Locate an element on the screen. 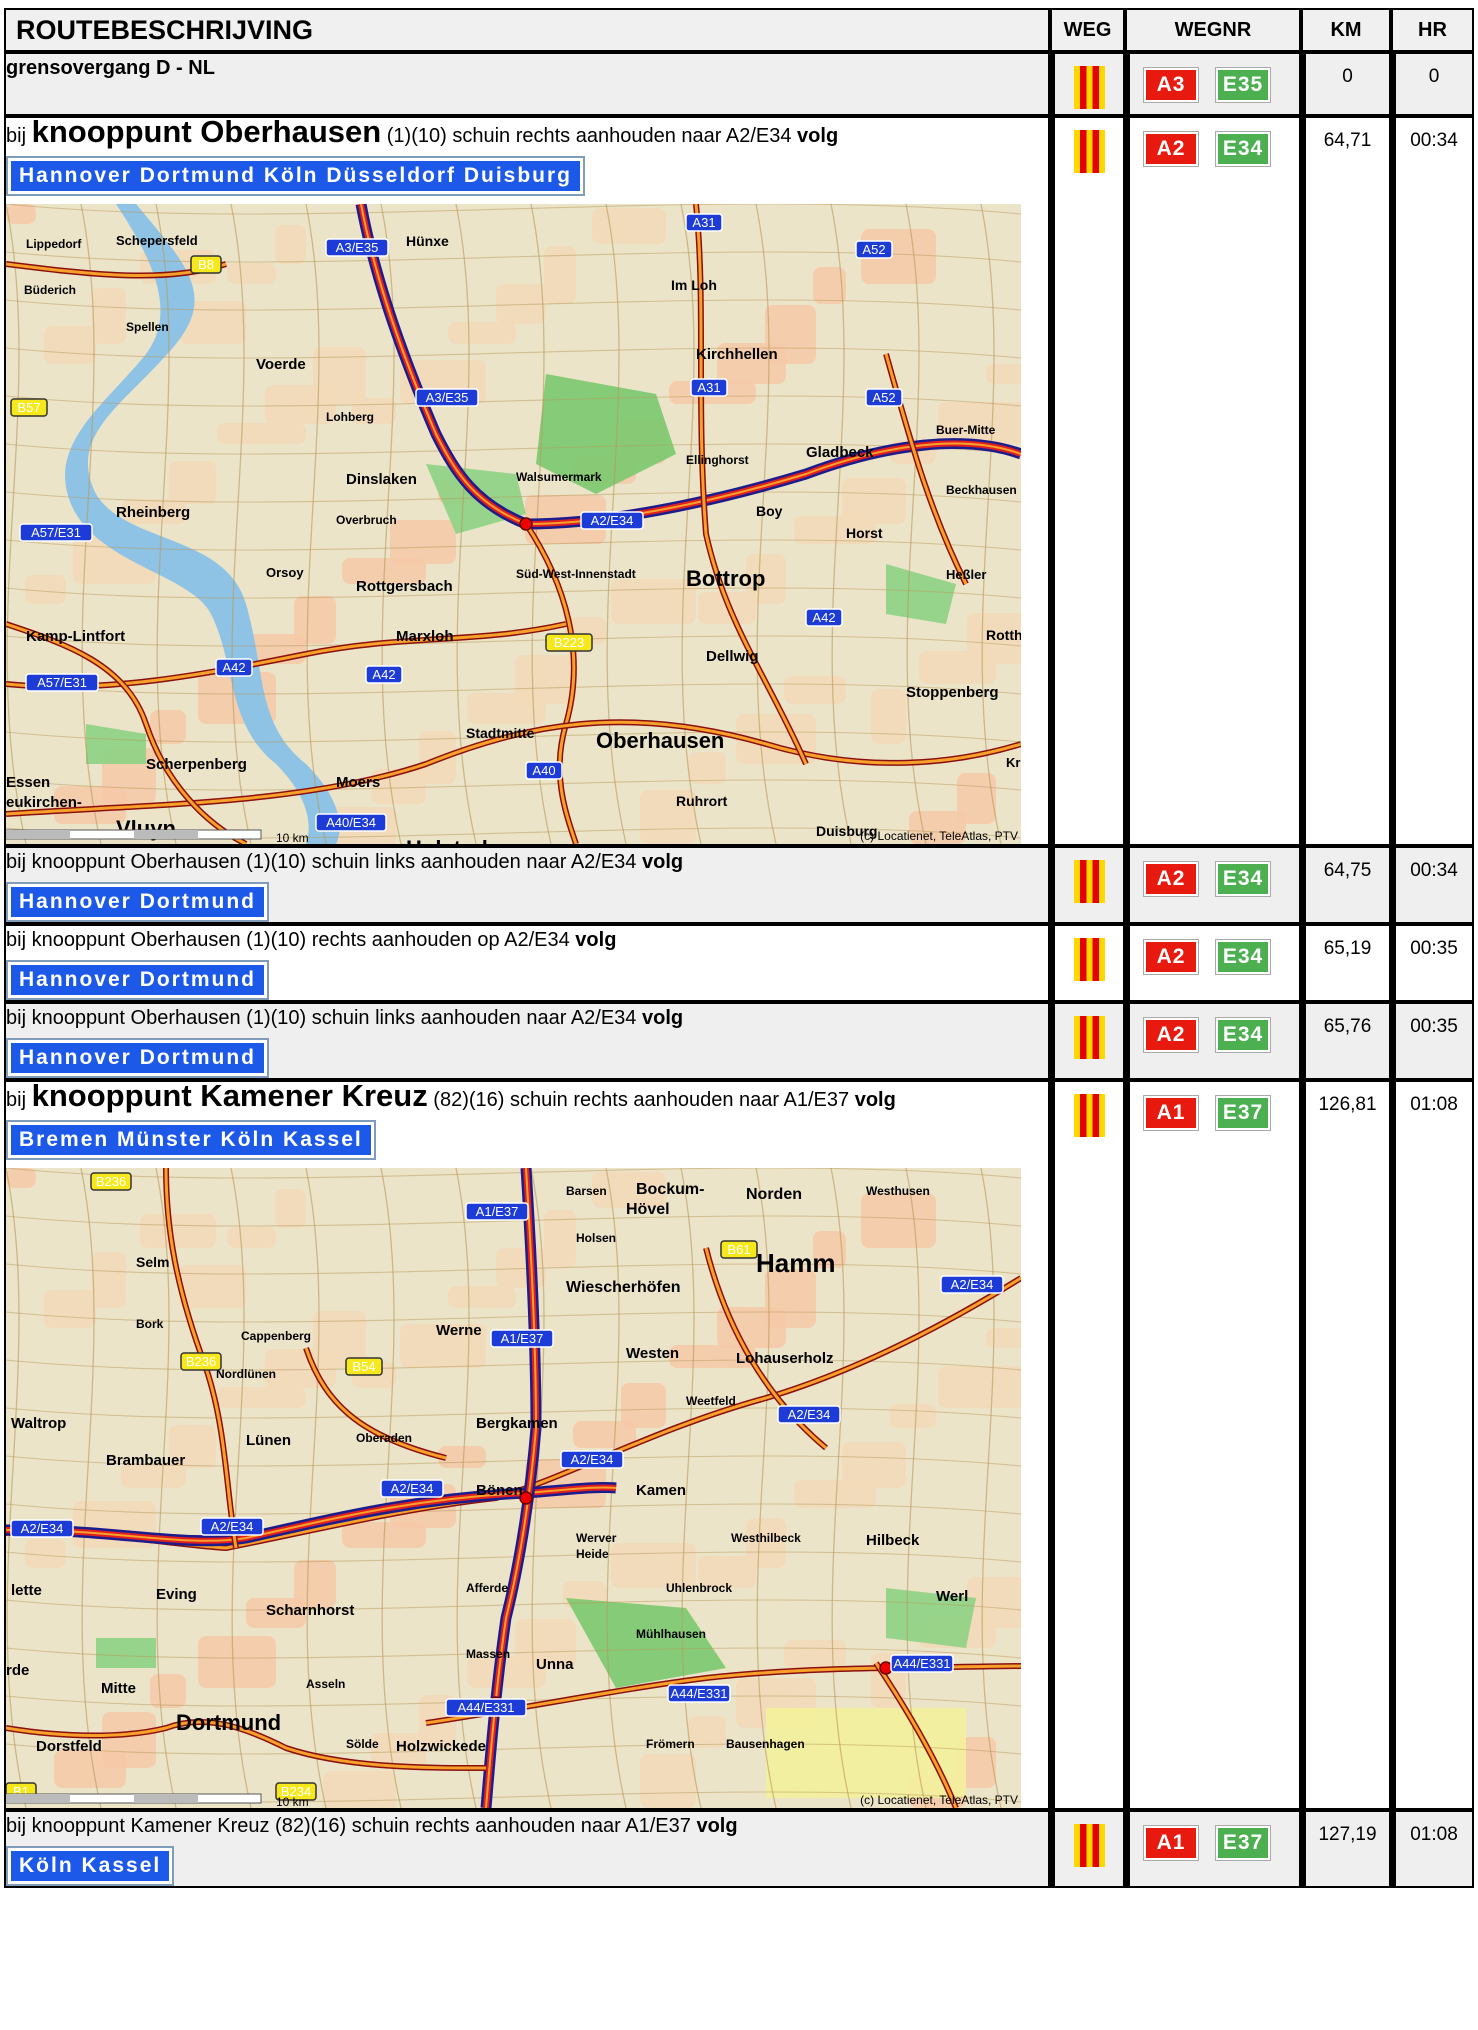 The height and width of the screenshot is (2030, 1478). map-road-shield: A44/E331 is located at coordinates (486, 1707).